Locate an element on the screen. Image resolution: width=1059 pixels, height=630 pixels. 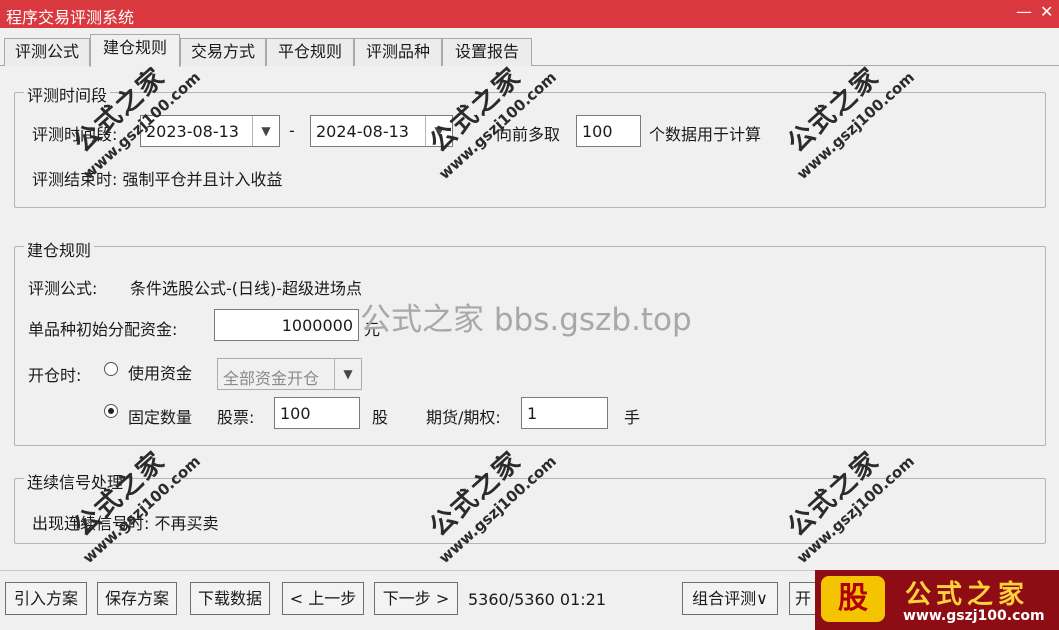
end-note: 评测结束时: 强制平仓并且计入收益 is located at coordinates (157, 179).